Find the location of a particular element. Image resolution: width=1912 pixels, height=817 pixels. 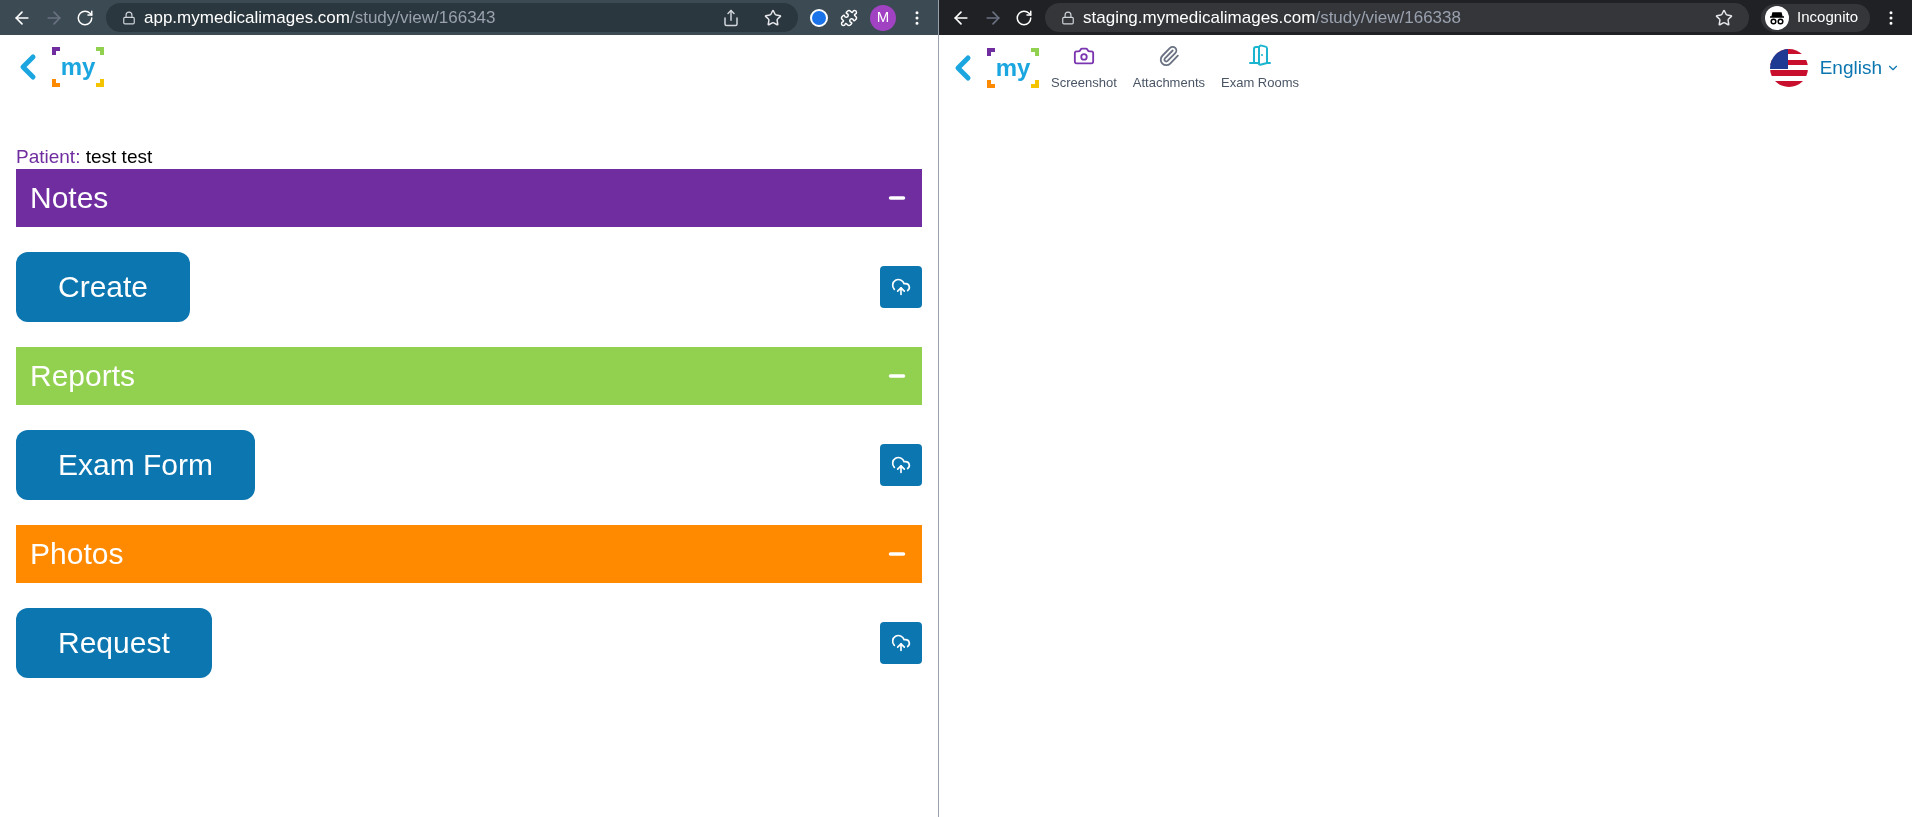

extensions-icon is located at coordinates (849, 17).